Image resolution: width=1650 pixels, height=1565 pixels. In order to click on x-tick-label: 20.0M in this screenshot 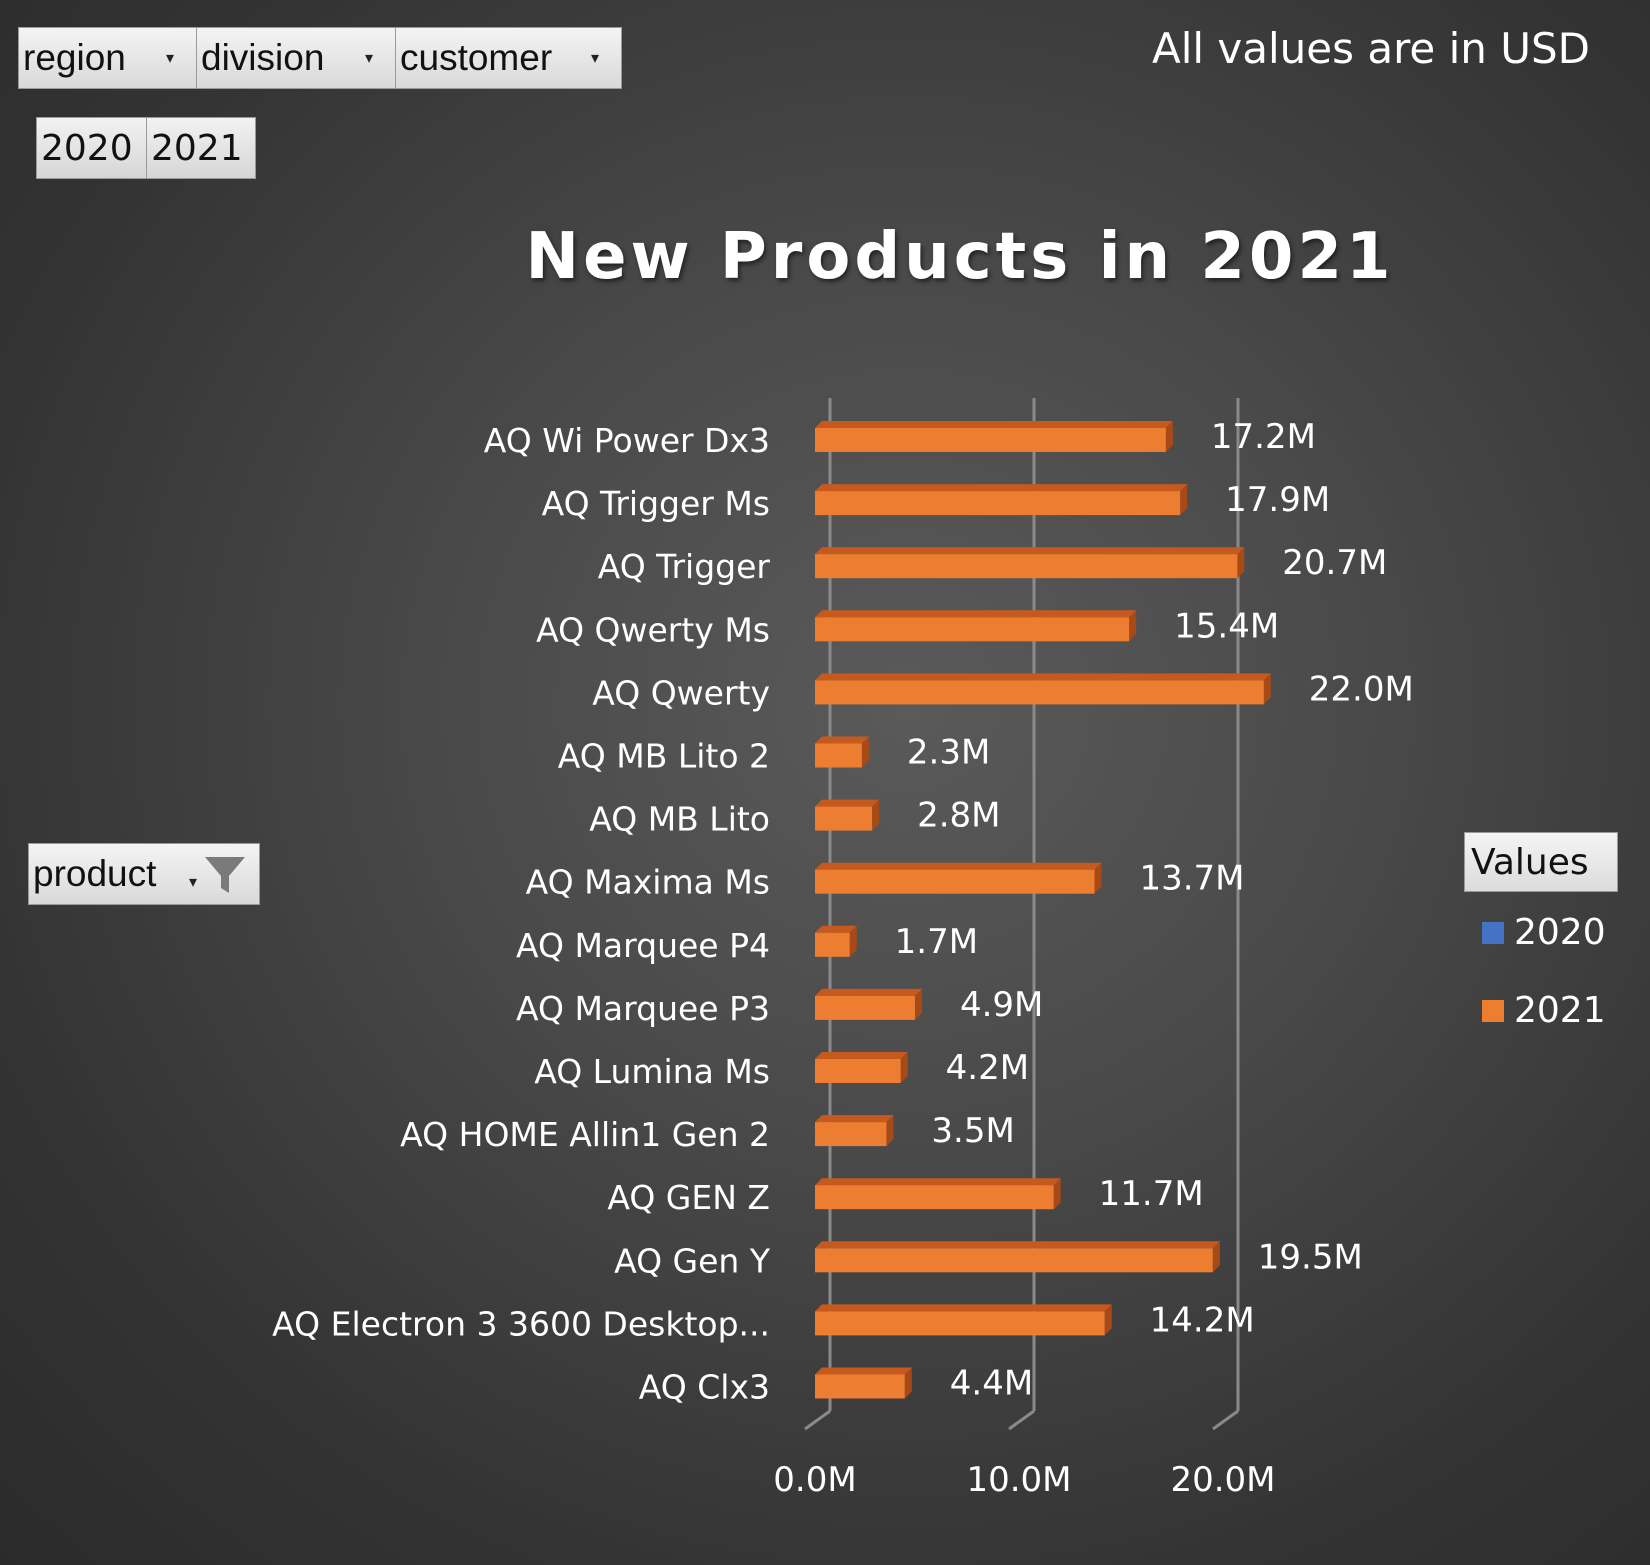, I will do `click(1222, 1480)`.